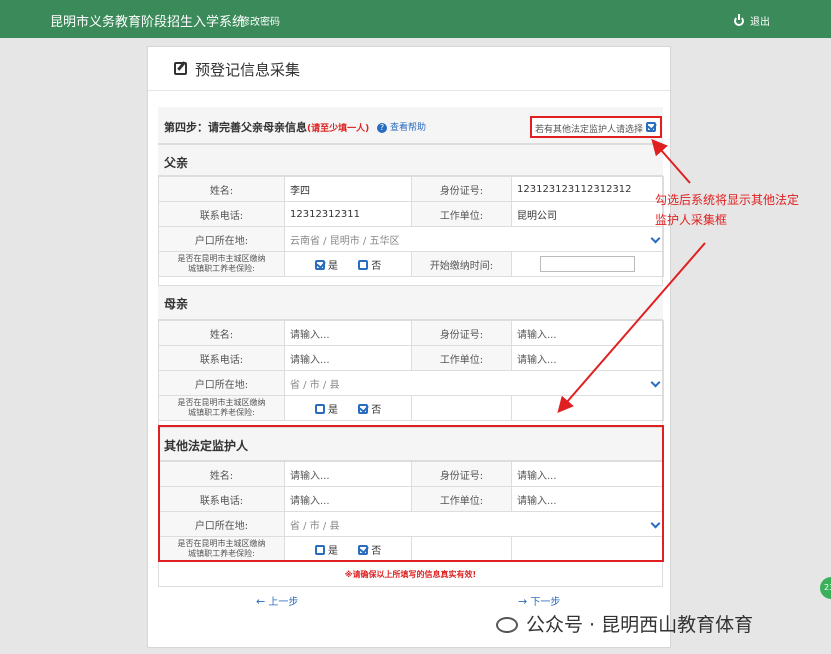  I want to click on required-note: (请至少填一人), so click(338, 129).